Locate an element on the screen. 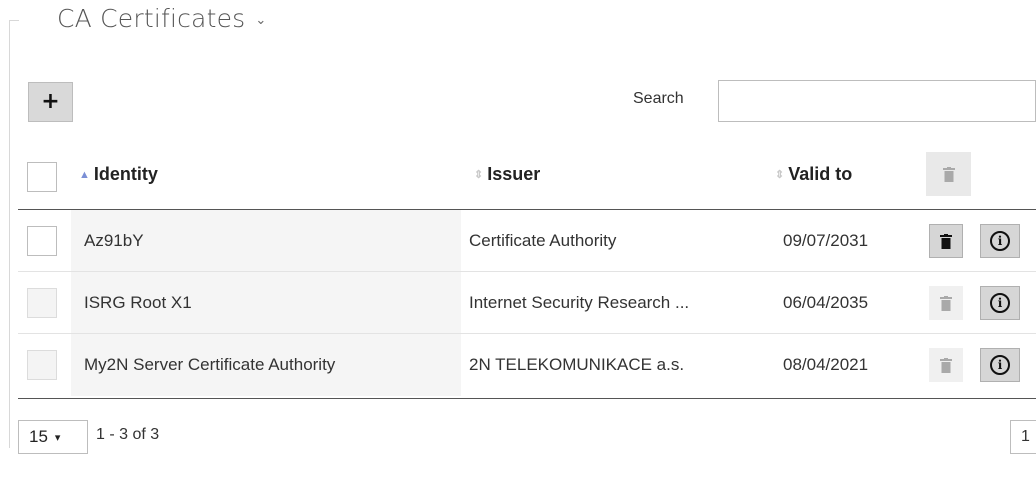  page-button: 1 is located at coordinates (1023, 437).